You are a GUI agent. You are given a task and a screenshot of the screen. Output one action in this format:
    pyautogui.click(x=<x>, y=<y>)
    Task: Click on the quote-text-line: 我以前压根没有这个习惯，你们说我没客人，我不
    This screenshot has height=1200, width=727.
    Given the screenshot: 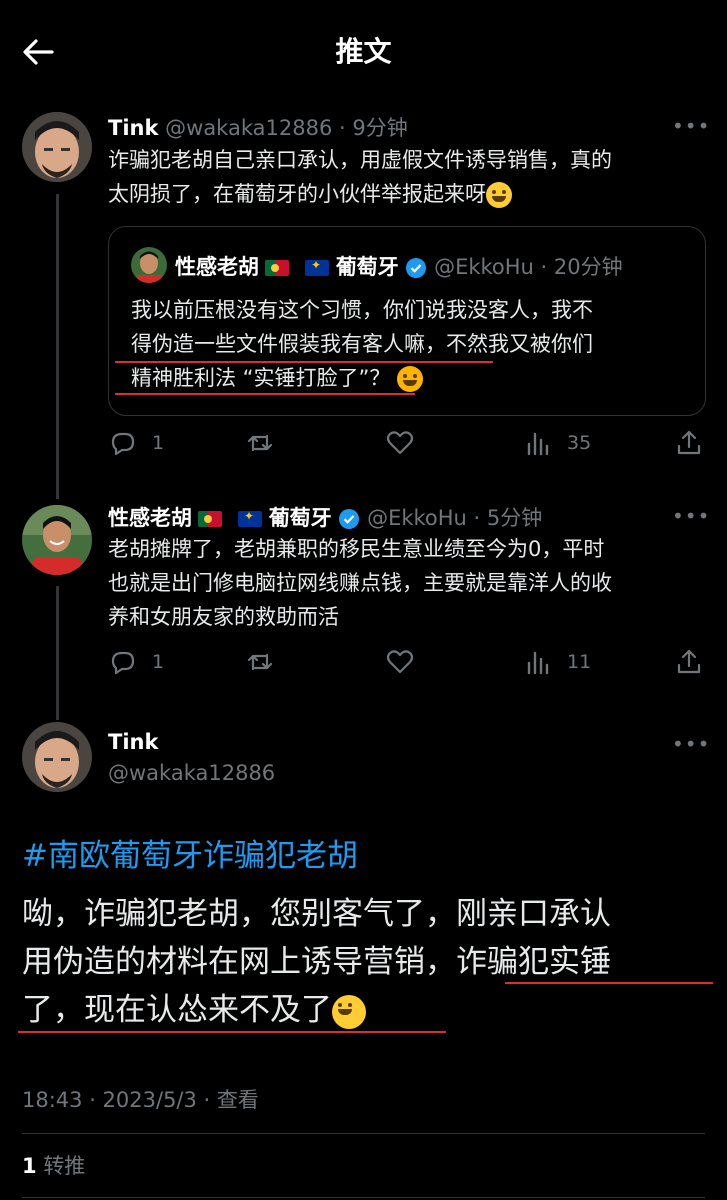 What is the action you would take?
    pyautogui.click(x=362, y=310)
    